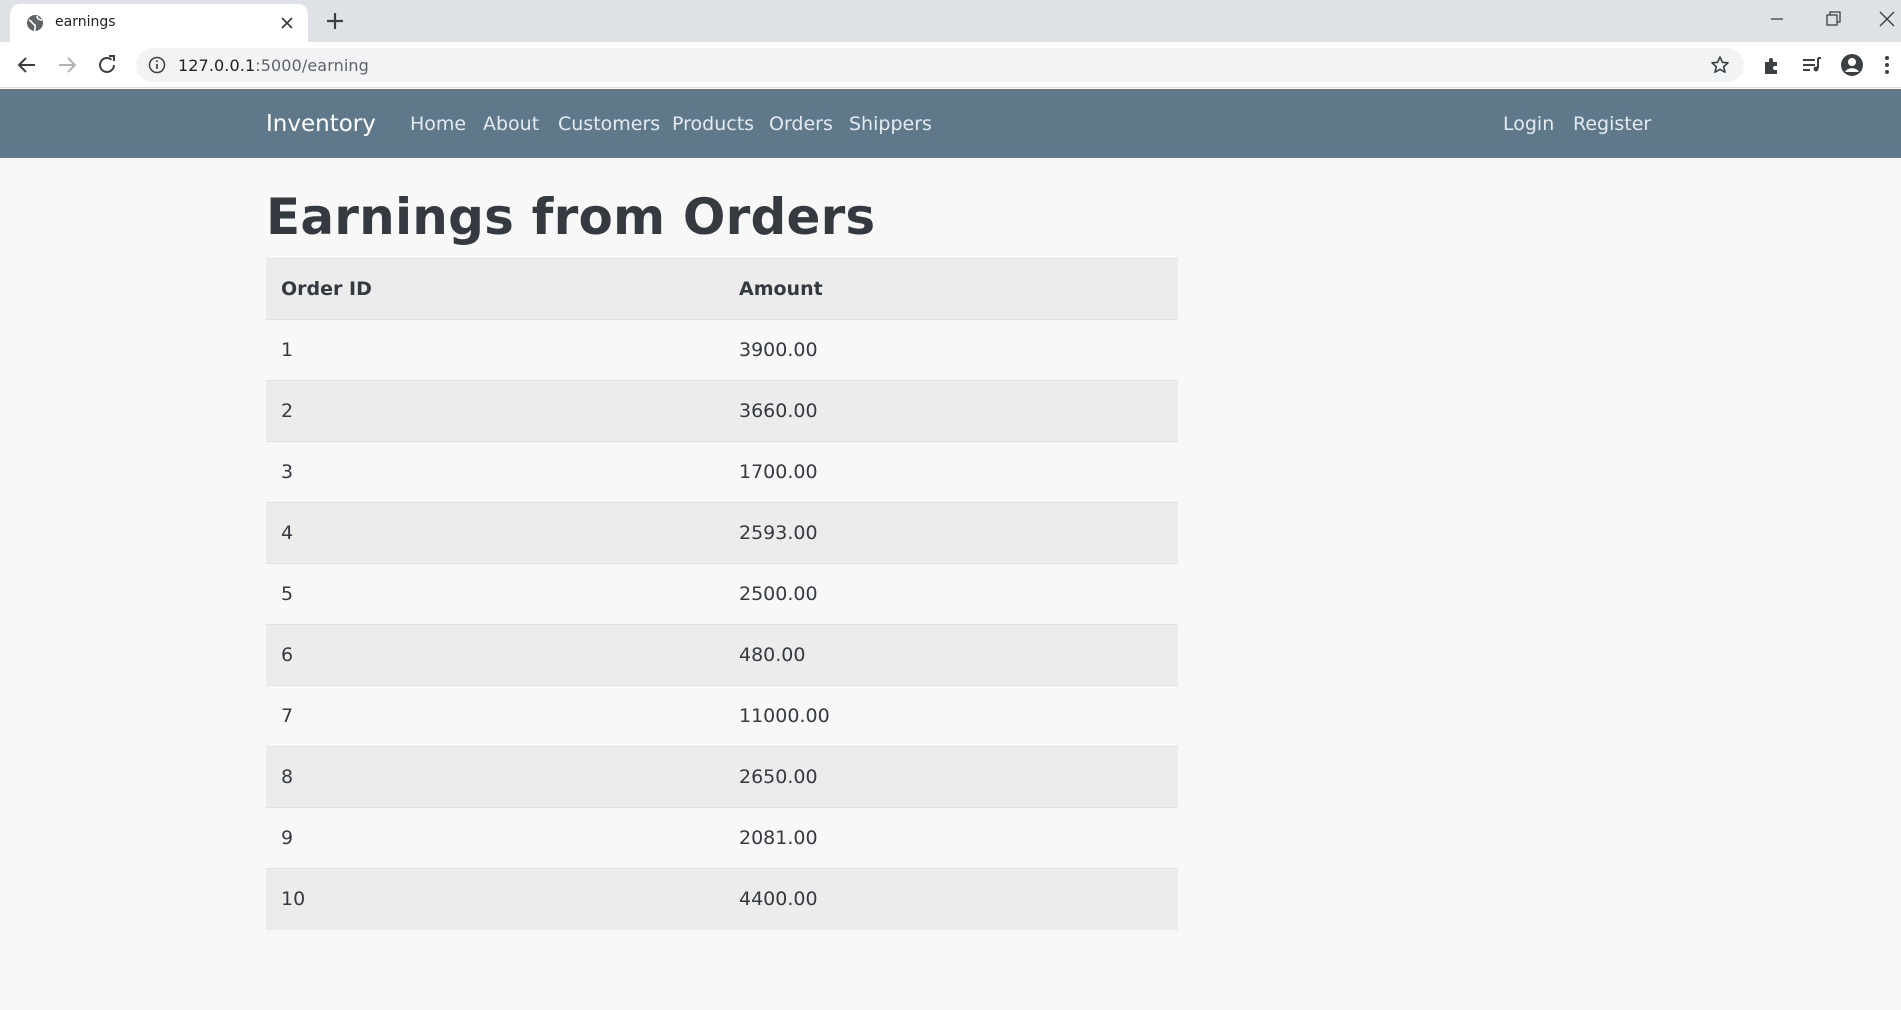 This screenshot has width=1901, height=1010. Describe the element at coordinates (67, 65) in the screenshot. I see `forward-arrow-icon` at that location.